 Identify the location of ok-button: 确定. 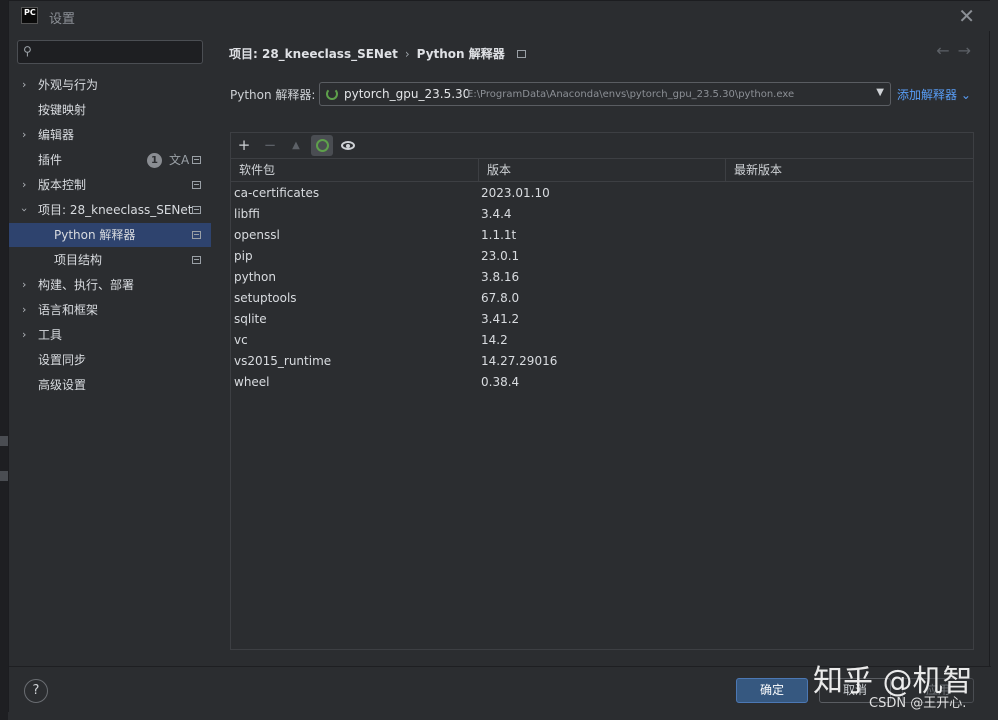
(772, 690).